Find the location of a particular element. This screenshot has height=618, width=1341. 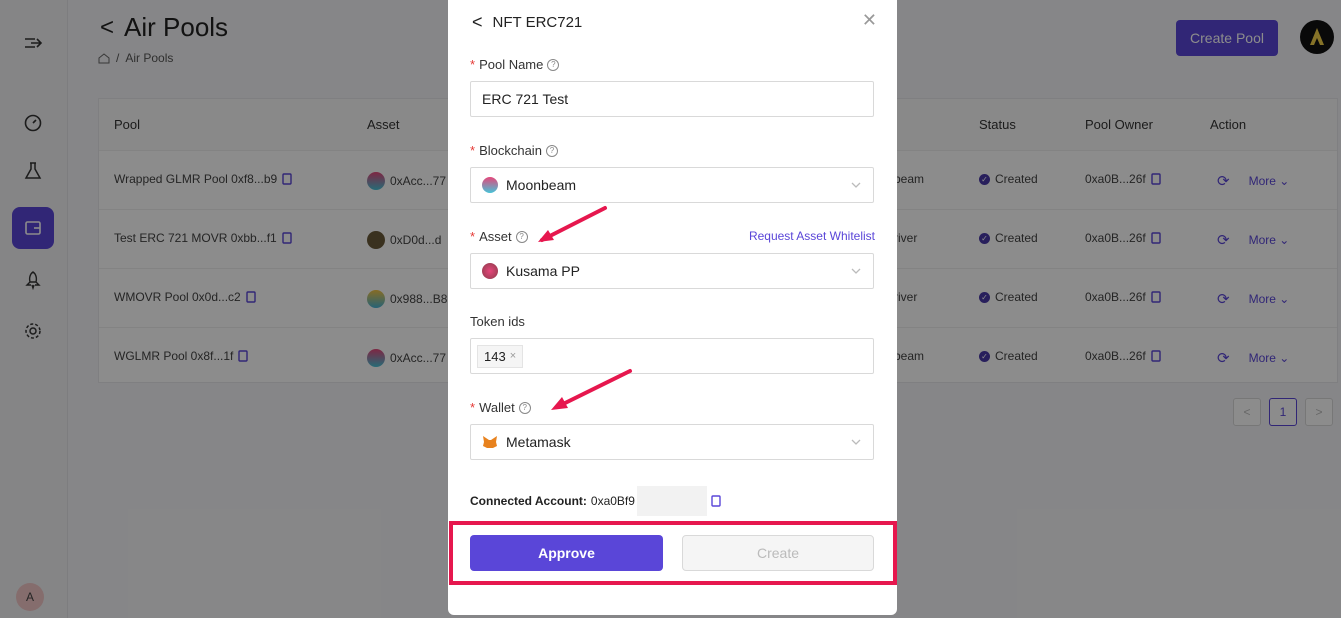

connected-account: Connected Account: 0xa0Bf9 is located at coordinates (595, 501).